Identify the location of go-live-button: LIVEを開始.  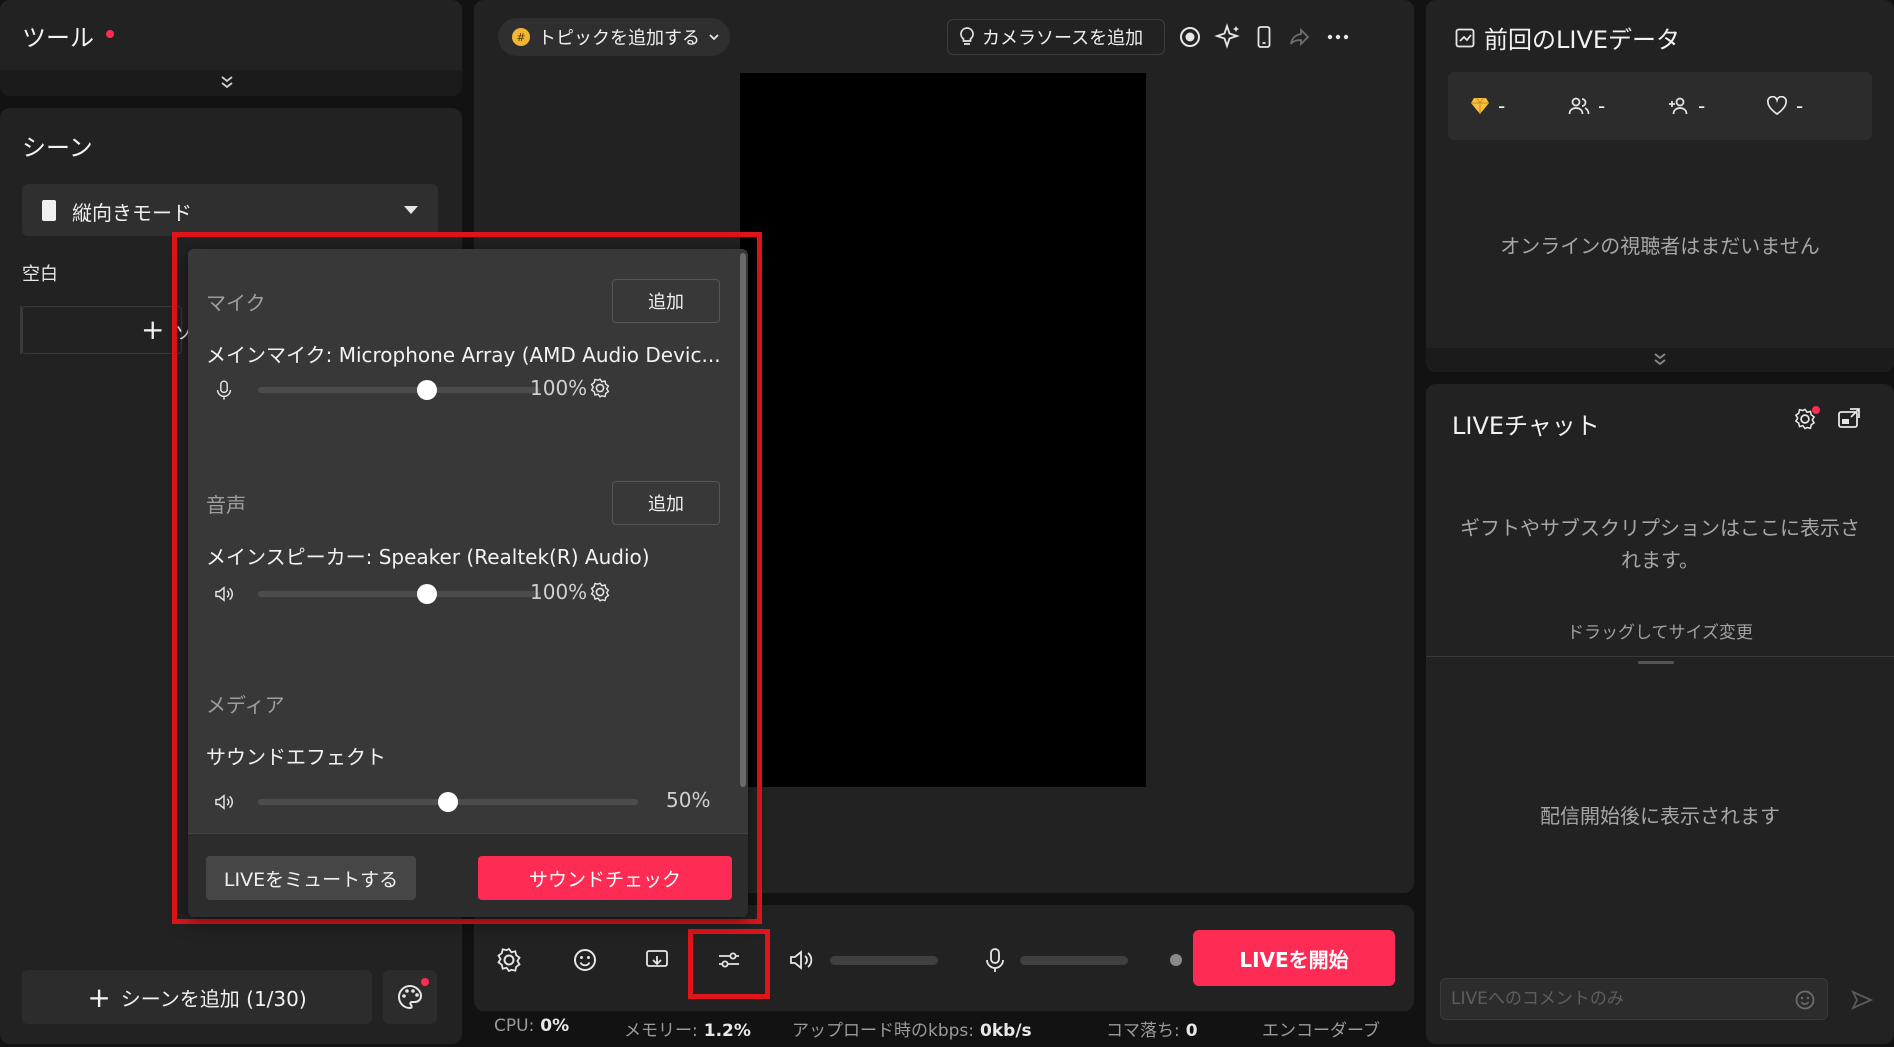
(1294, 958).